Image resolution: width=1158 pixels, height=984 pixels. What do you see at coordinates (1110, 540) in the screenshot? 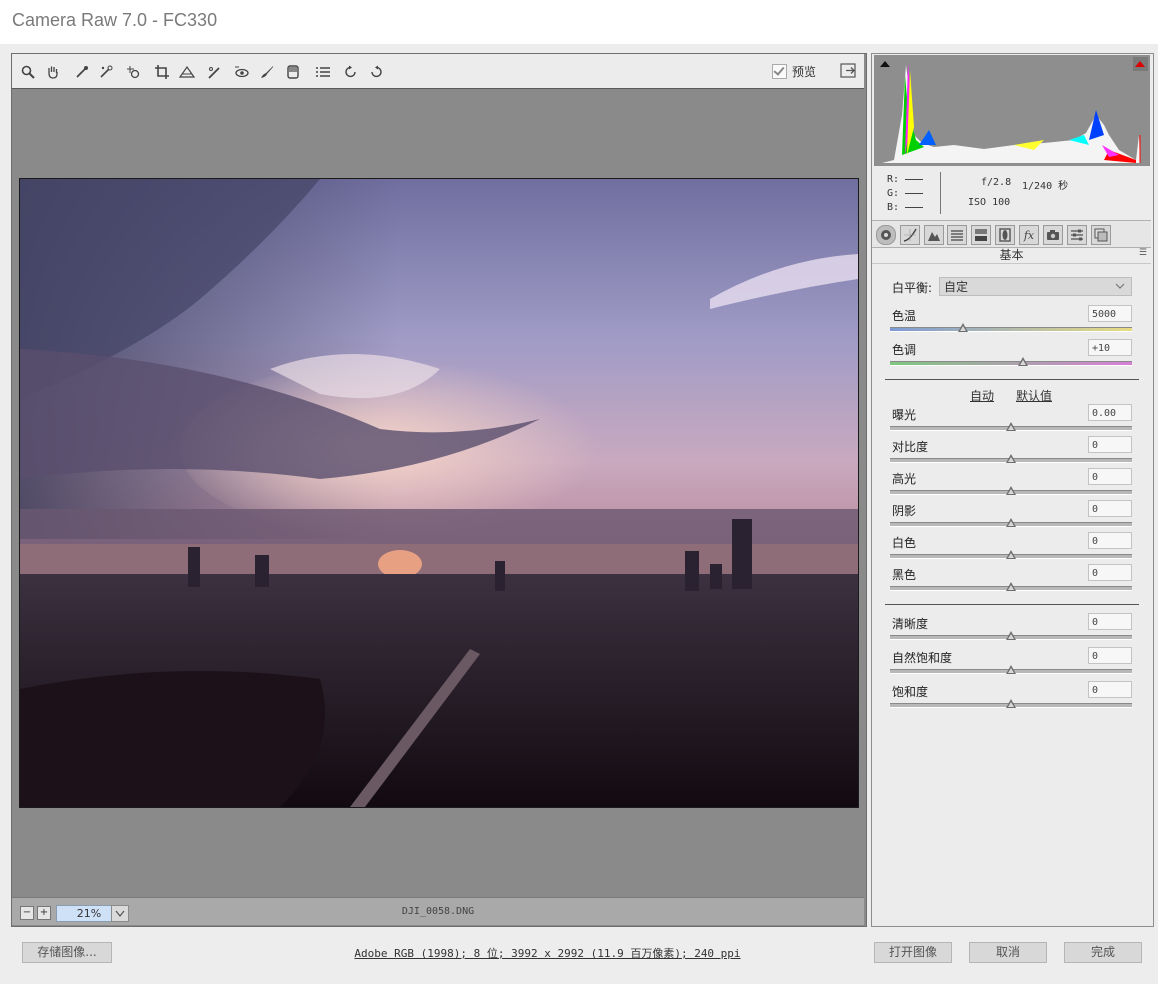
I see `whites-input: 0` at bounding box center [1110, 540].